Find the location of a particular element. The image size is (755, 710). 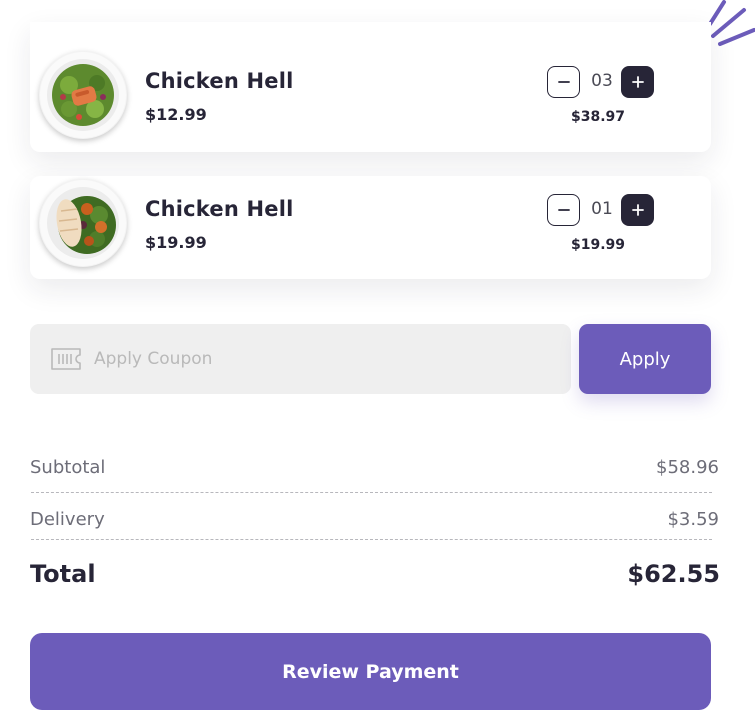

salmon-salad-image is located at coordinates (83, 95).